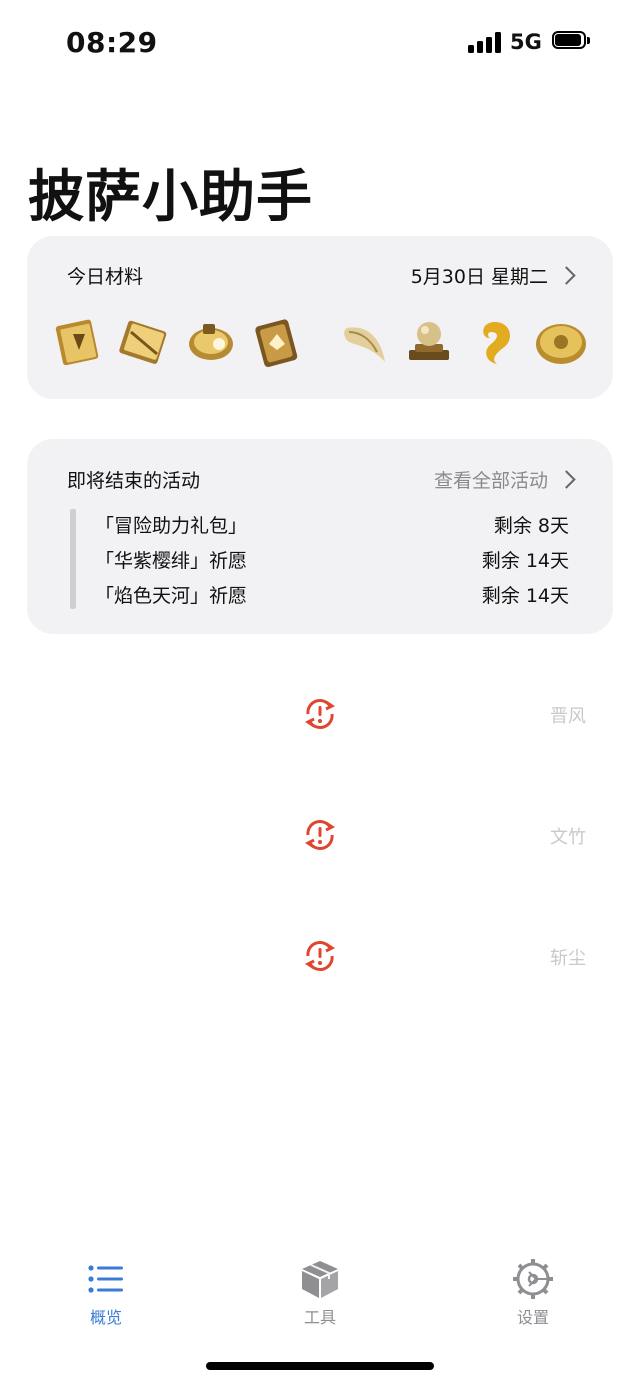 The width and height of the screenshot is (640, 1385). I want to click on status-time: 08:29, so click(112, 42).